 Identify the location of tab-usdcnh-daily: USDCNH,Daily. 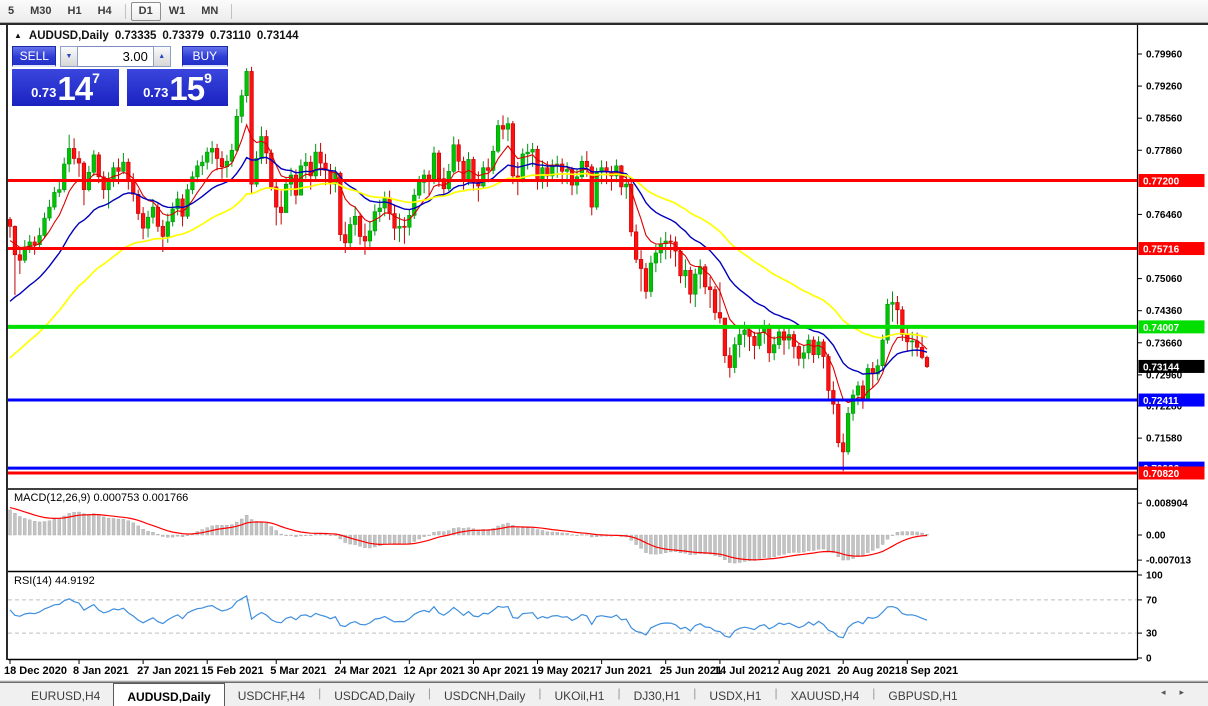
(484, 694).